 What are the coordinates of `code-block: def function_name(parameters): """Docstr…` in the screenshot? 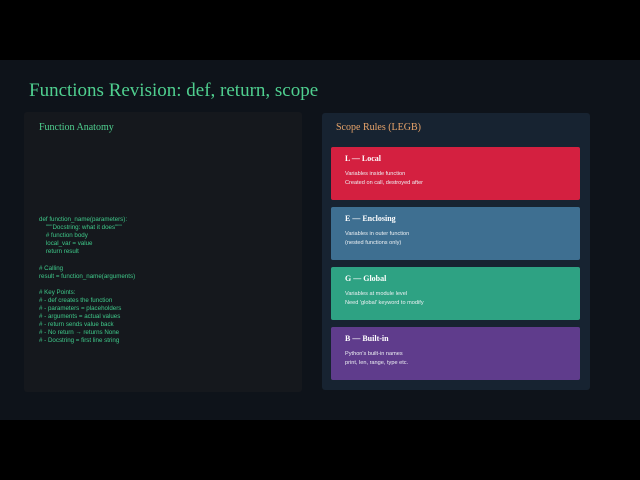 It's located at (87, 280).